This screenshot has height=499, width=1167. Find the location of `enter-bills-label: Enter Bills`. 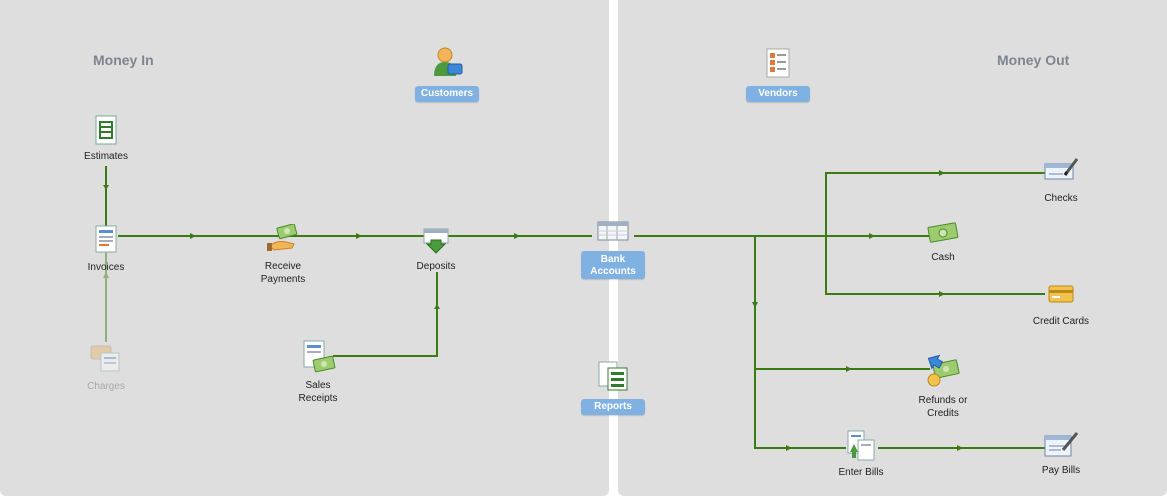

enter-bills-label: Enter Bills is located at coordinates (861, 472).